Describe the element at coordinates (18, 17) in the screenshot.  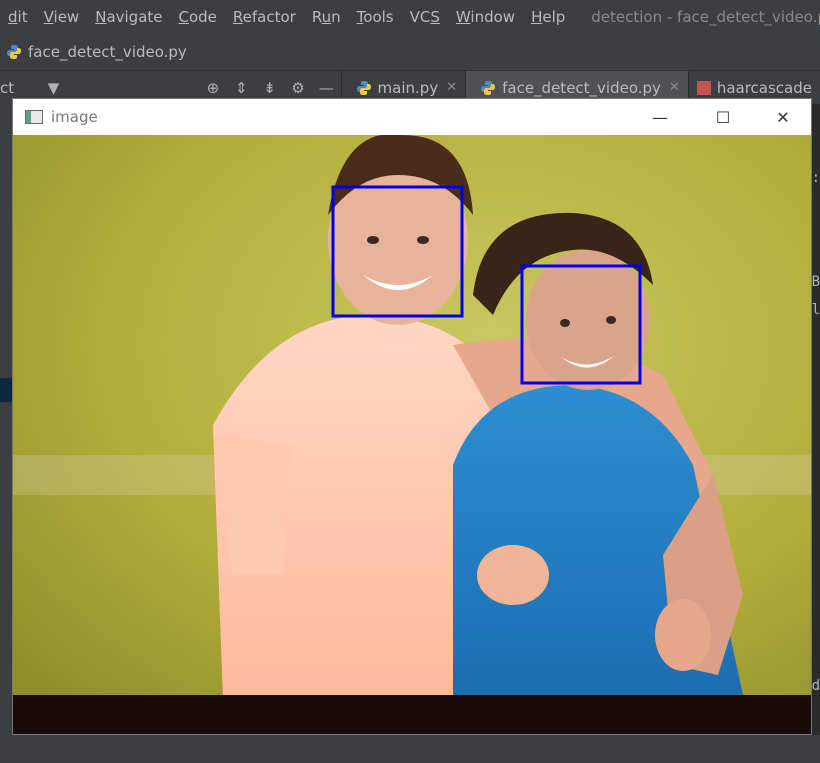
I see `menu-edit: dit` at that location.